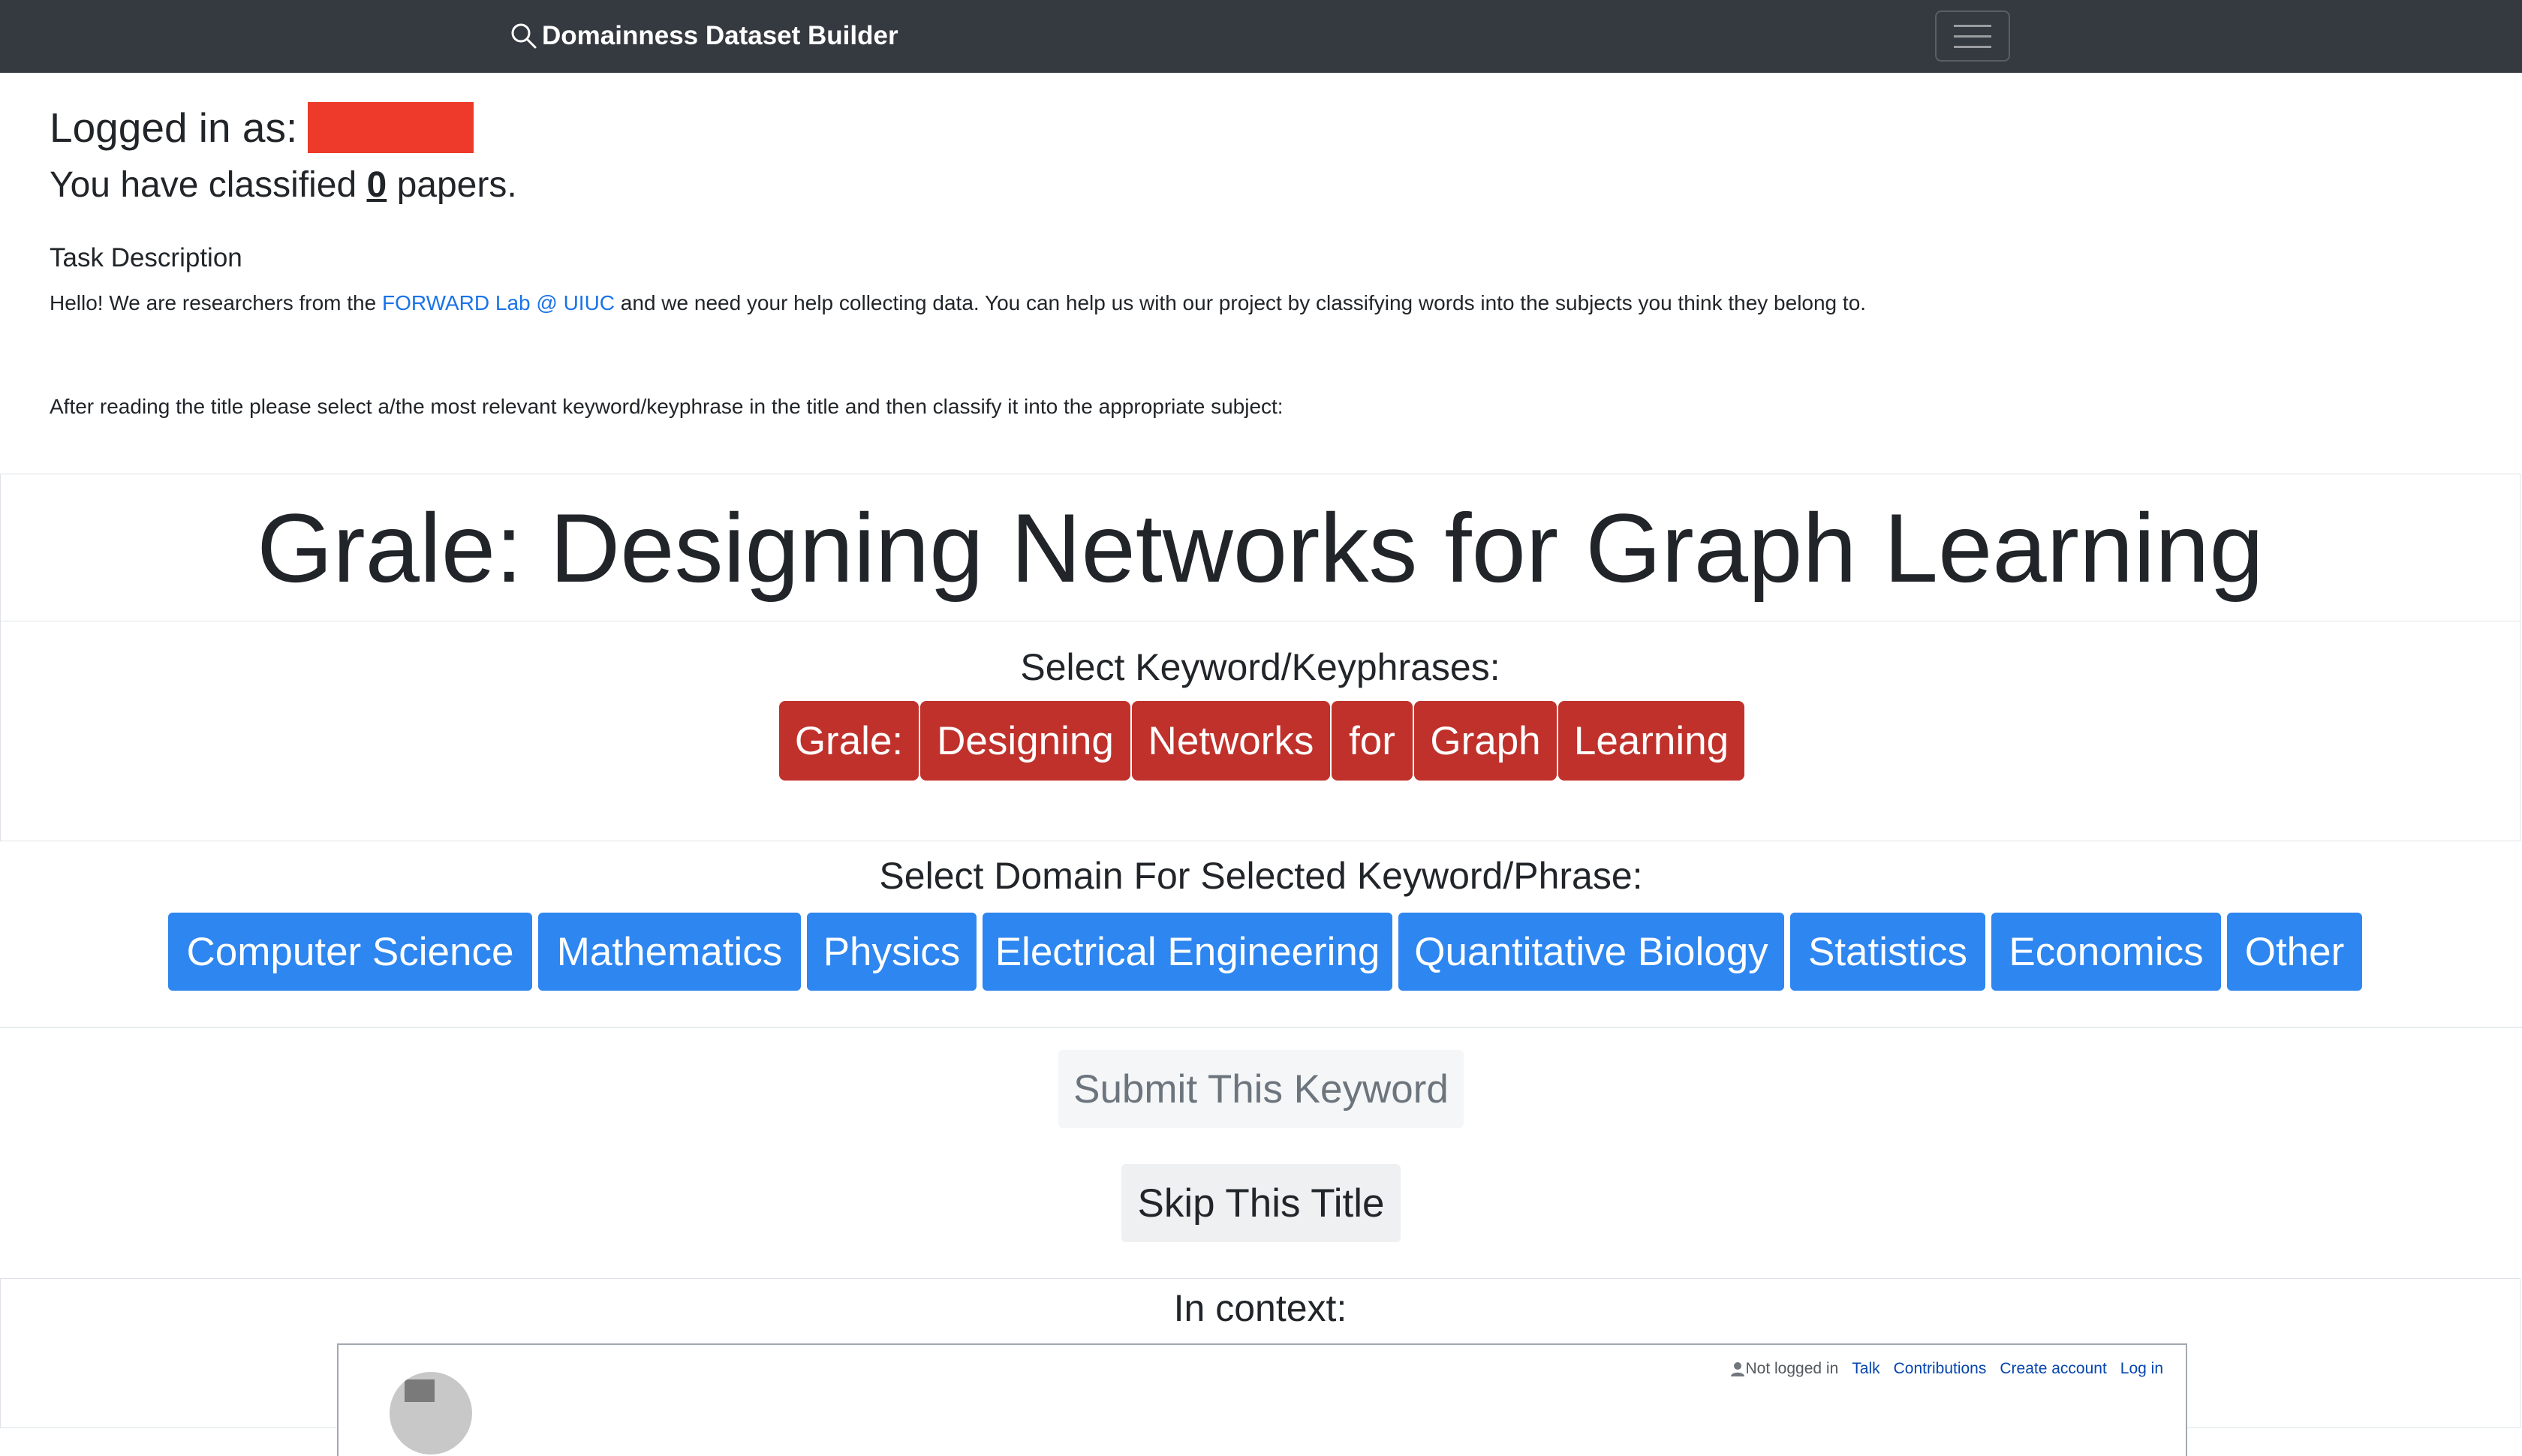 This screenshot has width=2522, height=1456. What do you see at coordinates (1972, 25) in the screenshot?
I see `hamburger-menu-icon` at bounding box center [1972, 25].